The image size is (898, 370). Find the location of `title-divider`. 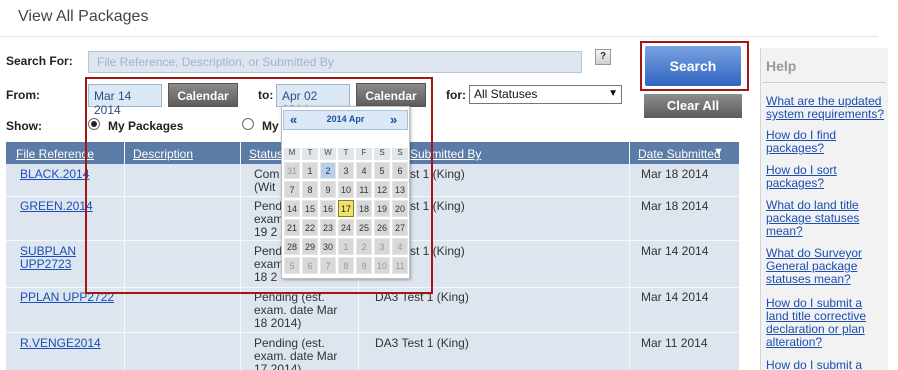

title-divider is located at coordinates (439, 36).